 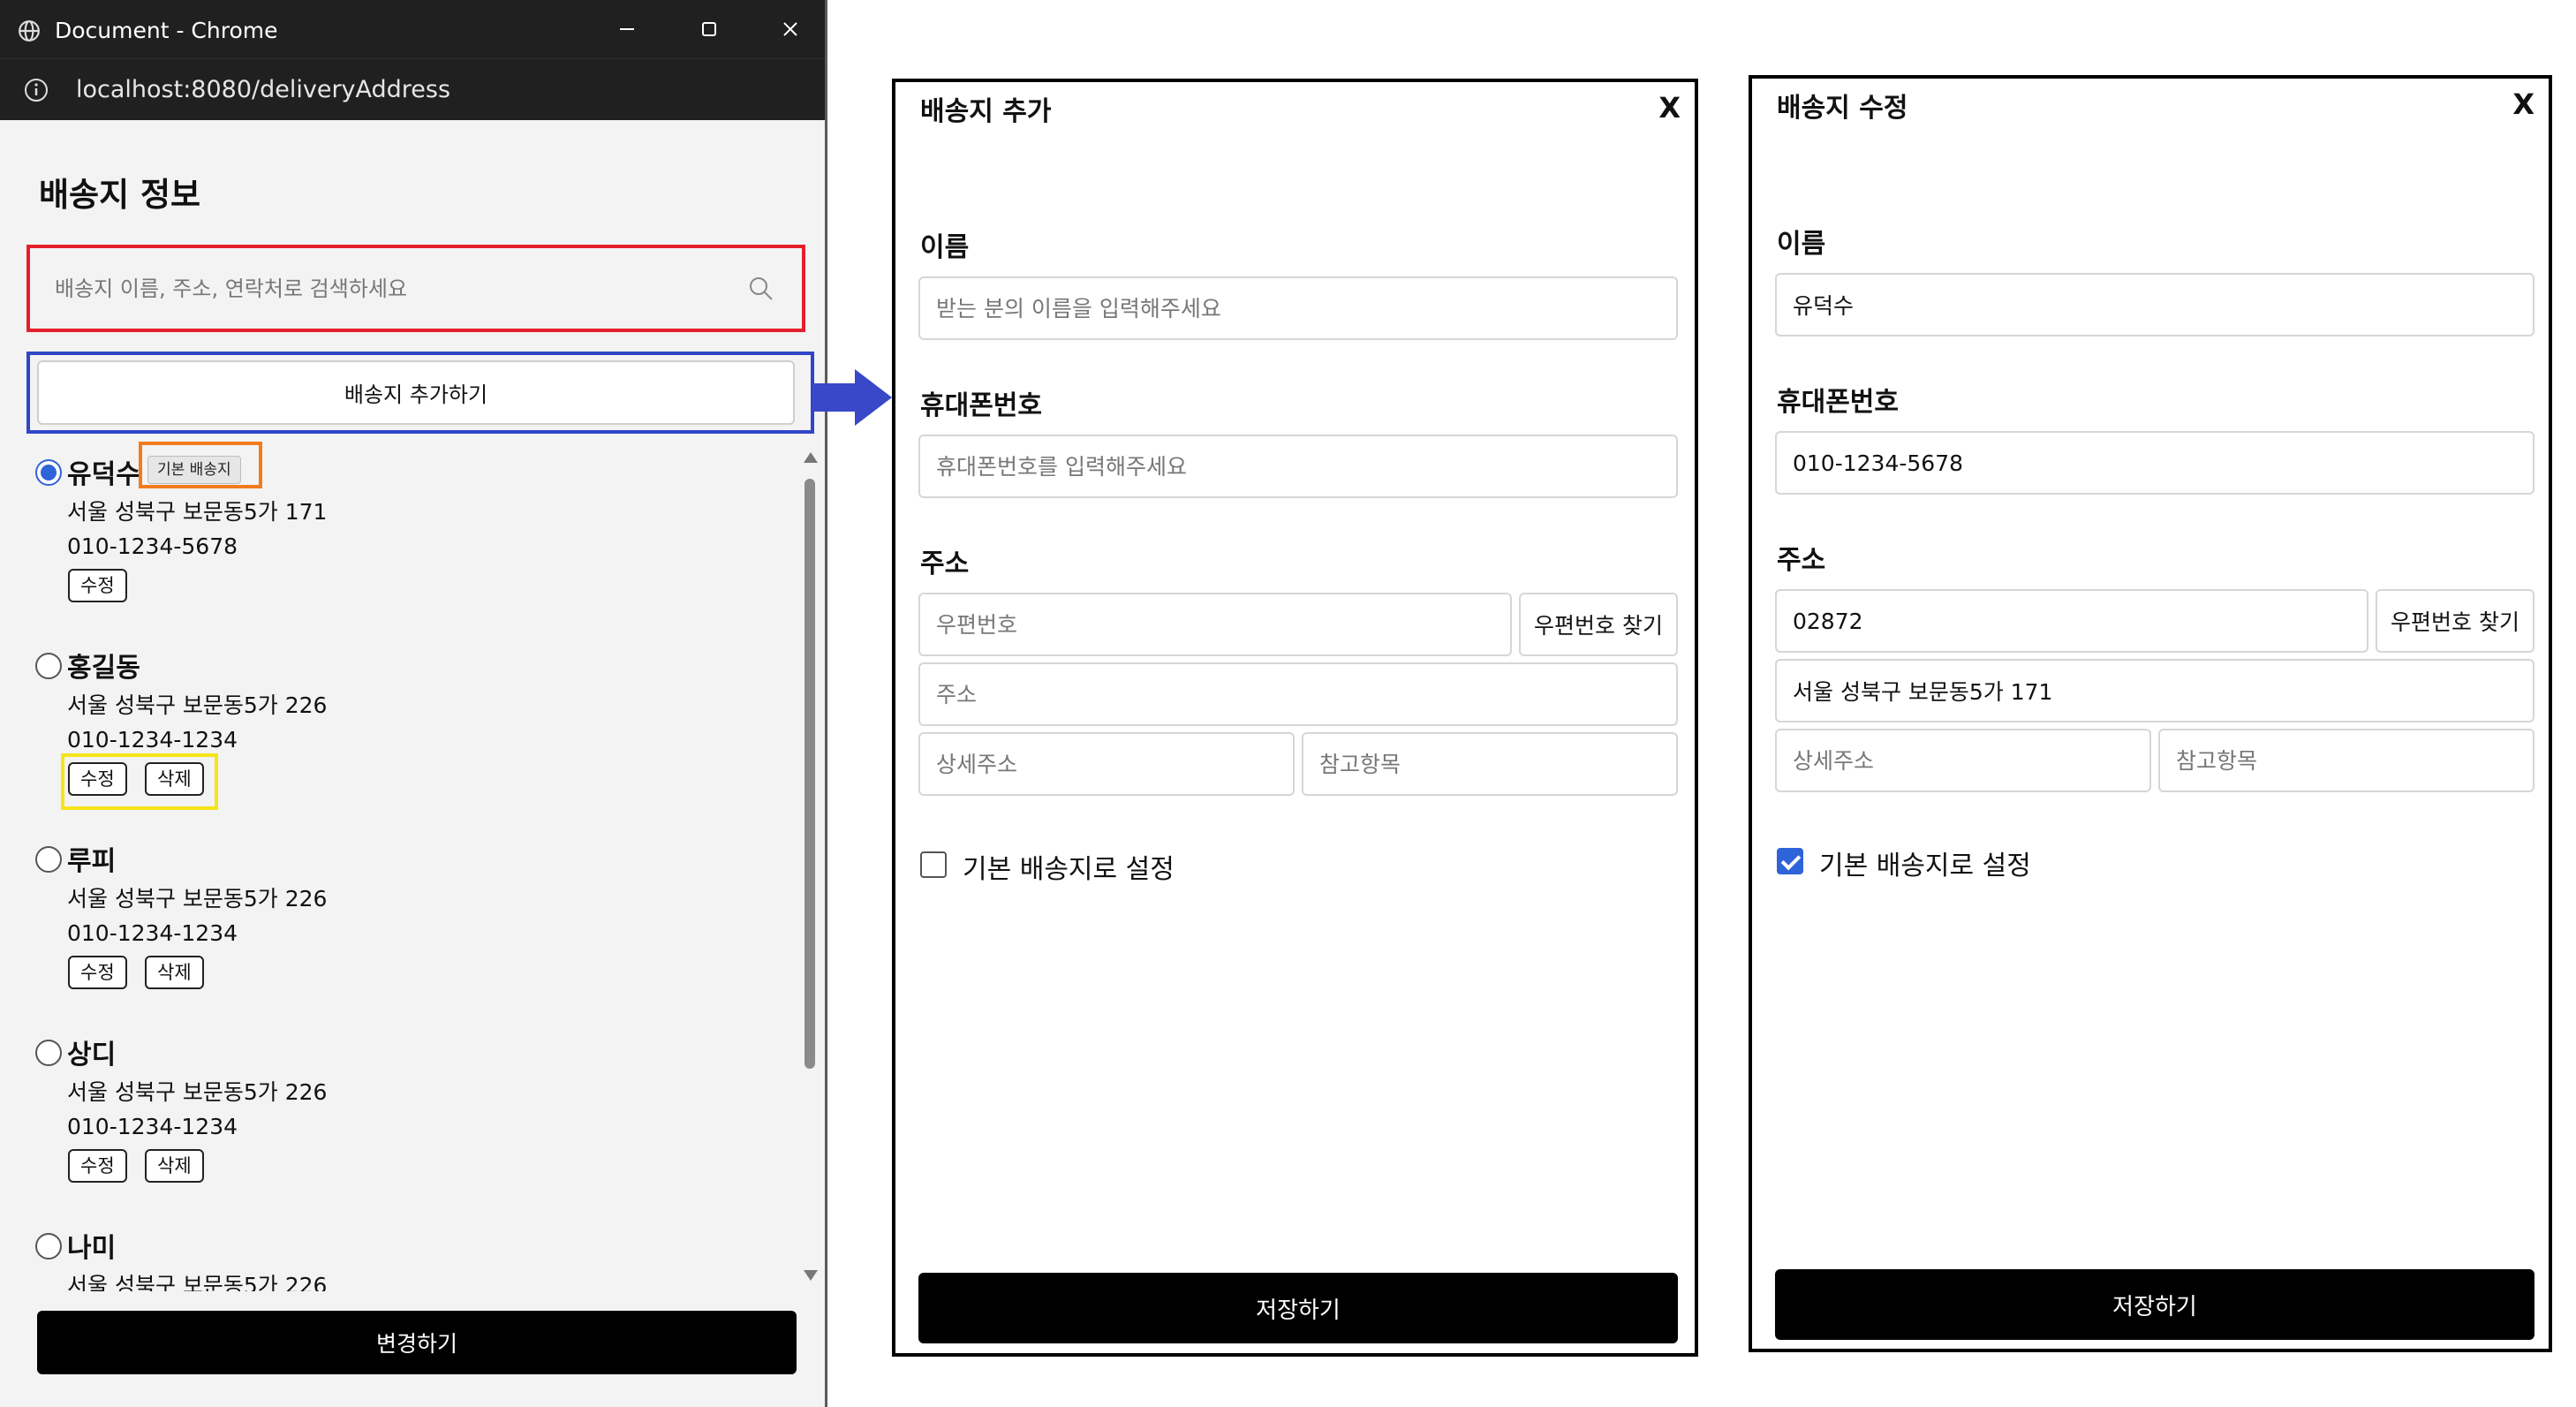 I want to click on recipient-name: 홍길동, so click(x=104, y=668).